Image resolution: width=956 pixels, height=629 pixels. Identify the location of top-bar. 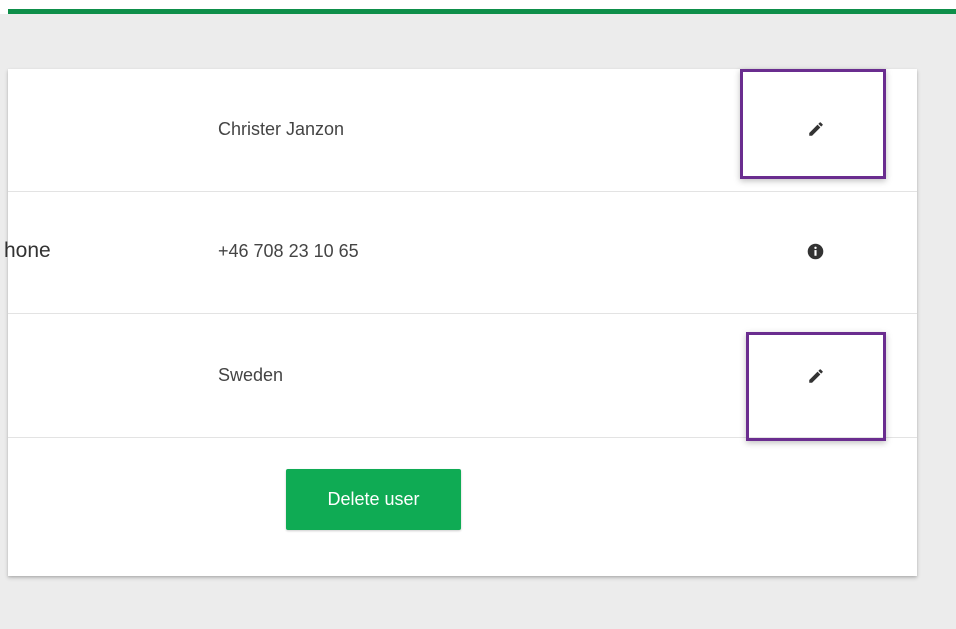
(478, 7).